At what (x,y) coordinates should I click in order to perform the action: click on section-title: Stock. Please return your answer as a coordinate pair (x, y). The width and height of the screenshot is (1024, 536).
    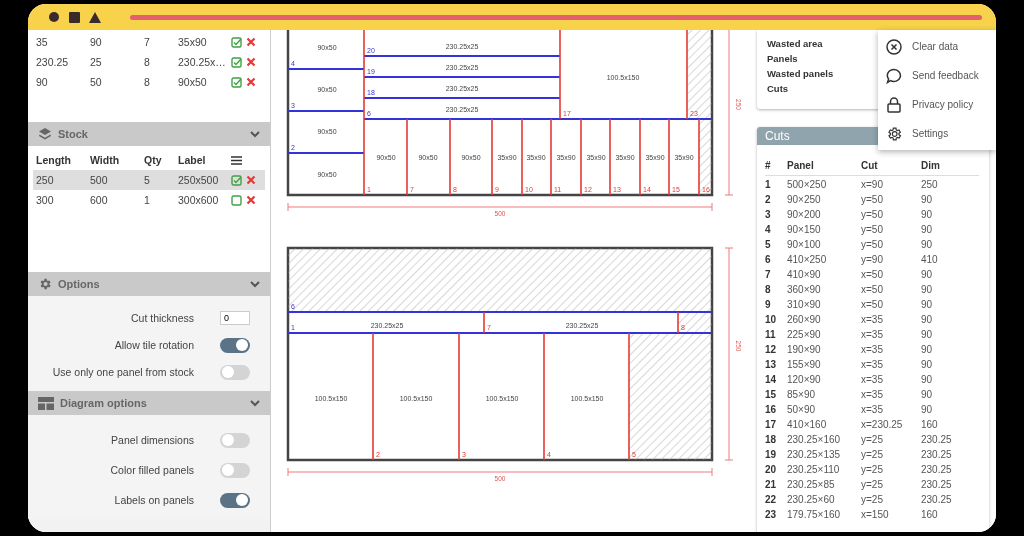
    Looking at the image, I should click on (73, 134).